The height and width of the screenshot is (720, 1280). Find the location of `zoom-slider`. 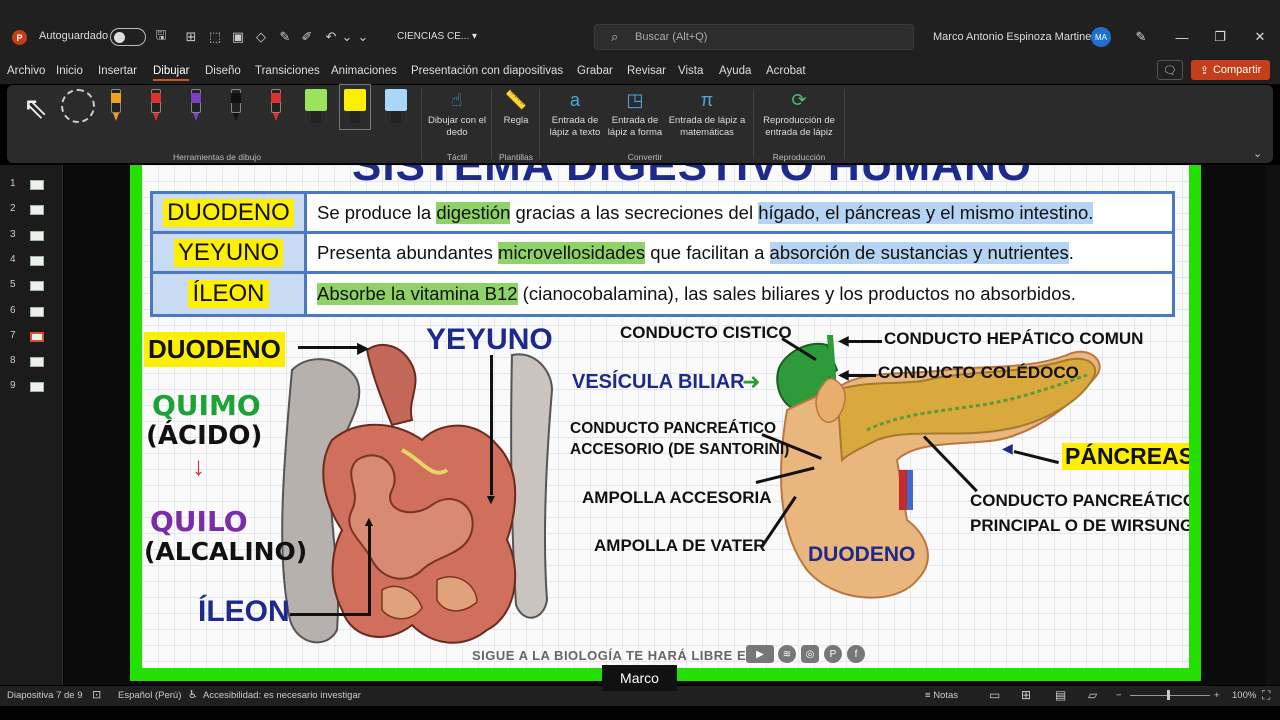

zoom-slider is located at coordinates (1170, 695).